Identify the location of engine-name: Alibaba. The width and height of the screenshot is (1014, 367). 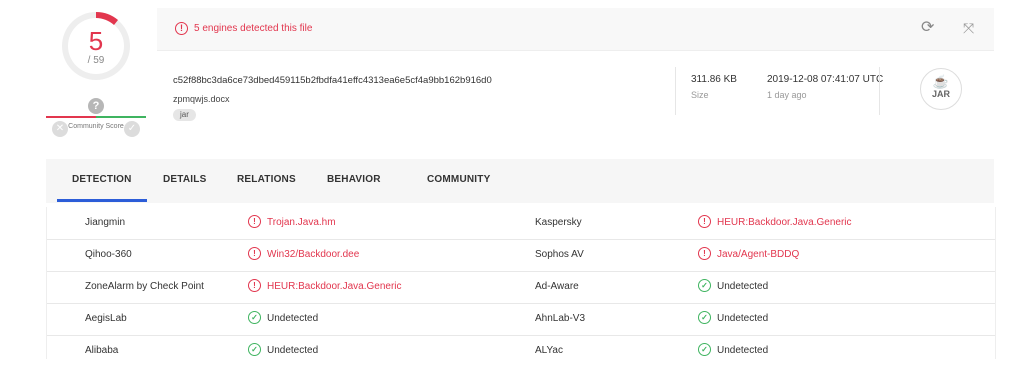
(102, 350).